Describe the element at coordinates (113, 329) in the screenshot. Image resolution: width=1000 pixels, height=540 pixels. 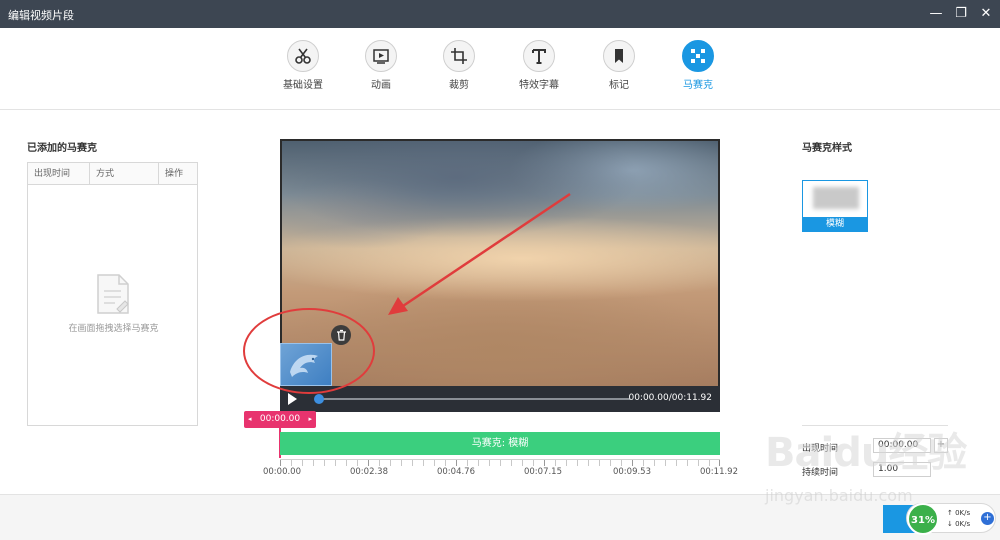
I see `empty-hint-text: 在画面拖拽选择马赛克` at that location.